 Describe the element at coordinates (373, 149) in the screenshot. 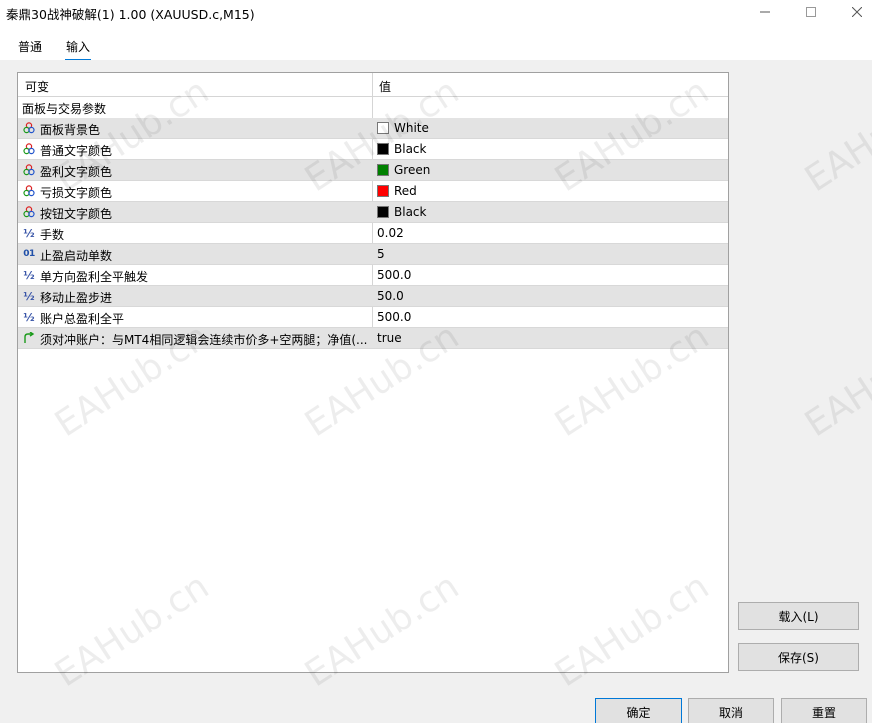

I see `parameter-row: 普通文字颜色 Black` at that location.